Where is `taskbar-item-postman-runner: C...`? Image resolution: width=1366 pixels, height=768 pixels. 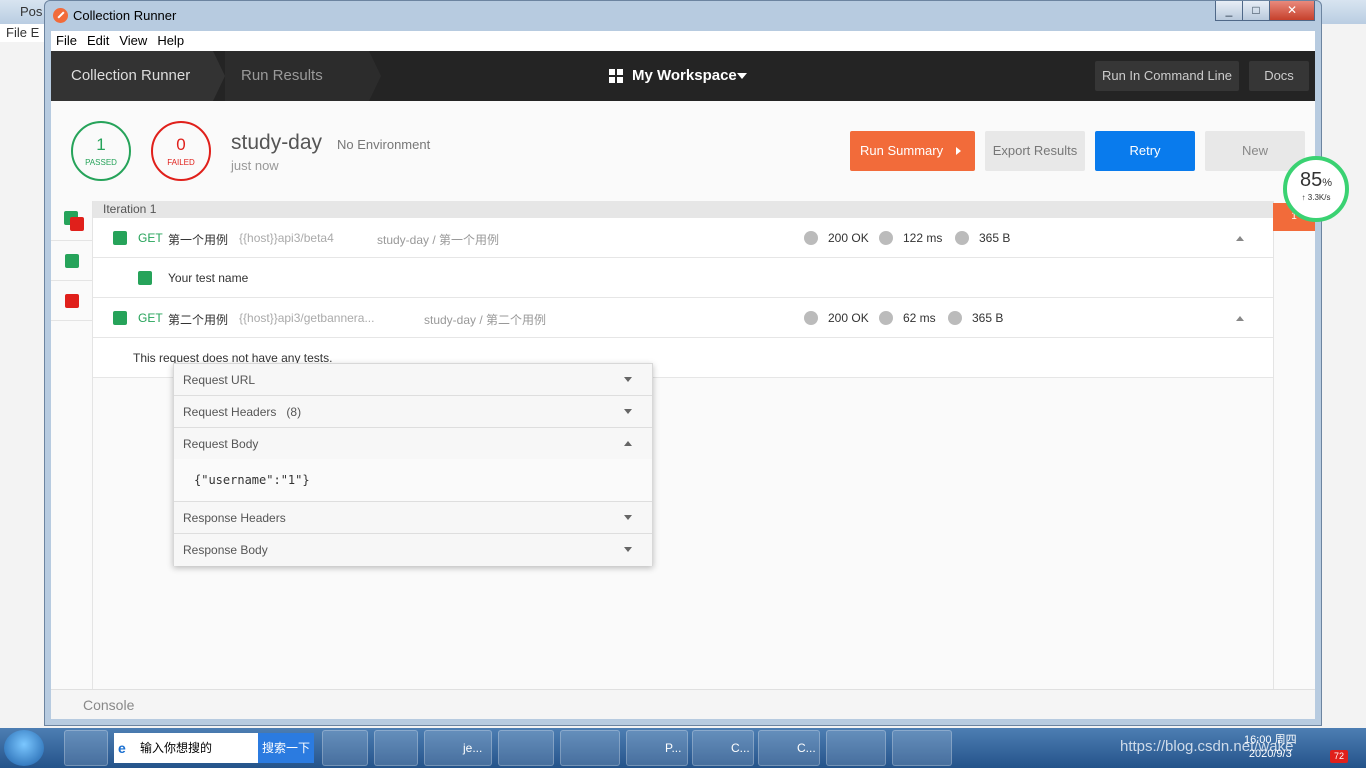 taskbar-item-postman-runner: C... is located at coordinates (723, 748).